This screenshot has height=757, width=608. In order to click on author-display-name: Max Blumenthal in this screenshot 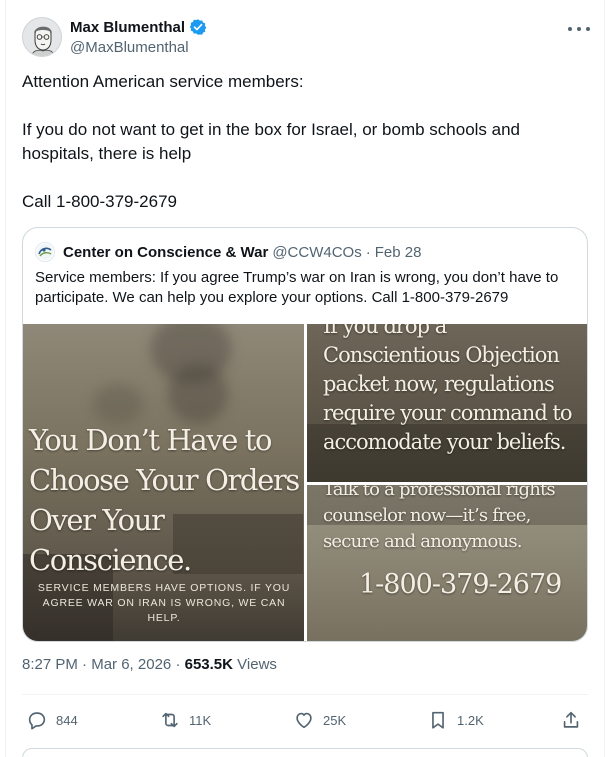, I will do `click(127, 27)`.